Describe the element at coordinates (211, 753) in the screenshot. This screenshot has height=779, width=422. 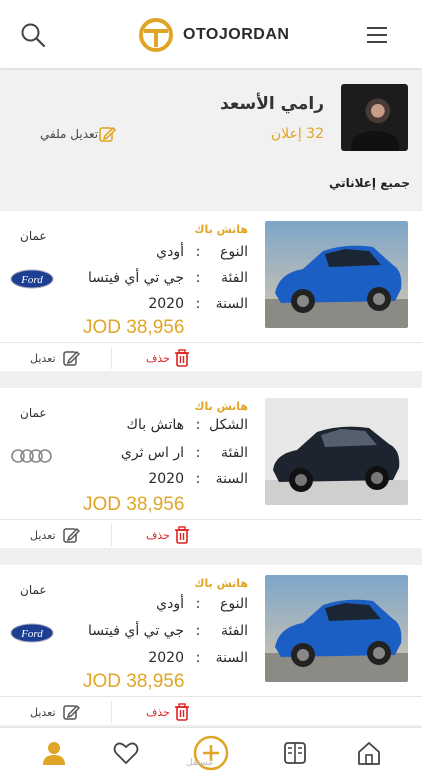
I see `bottom-nav` at that location.